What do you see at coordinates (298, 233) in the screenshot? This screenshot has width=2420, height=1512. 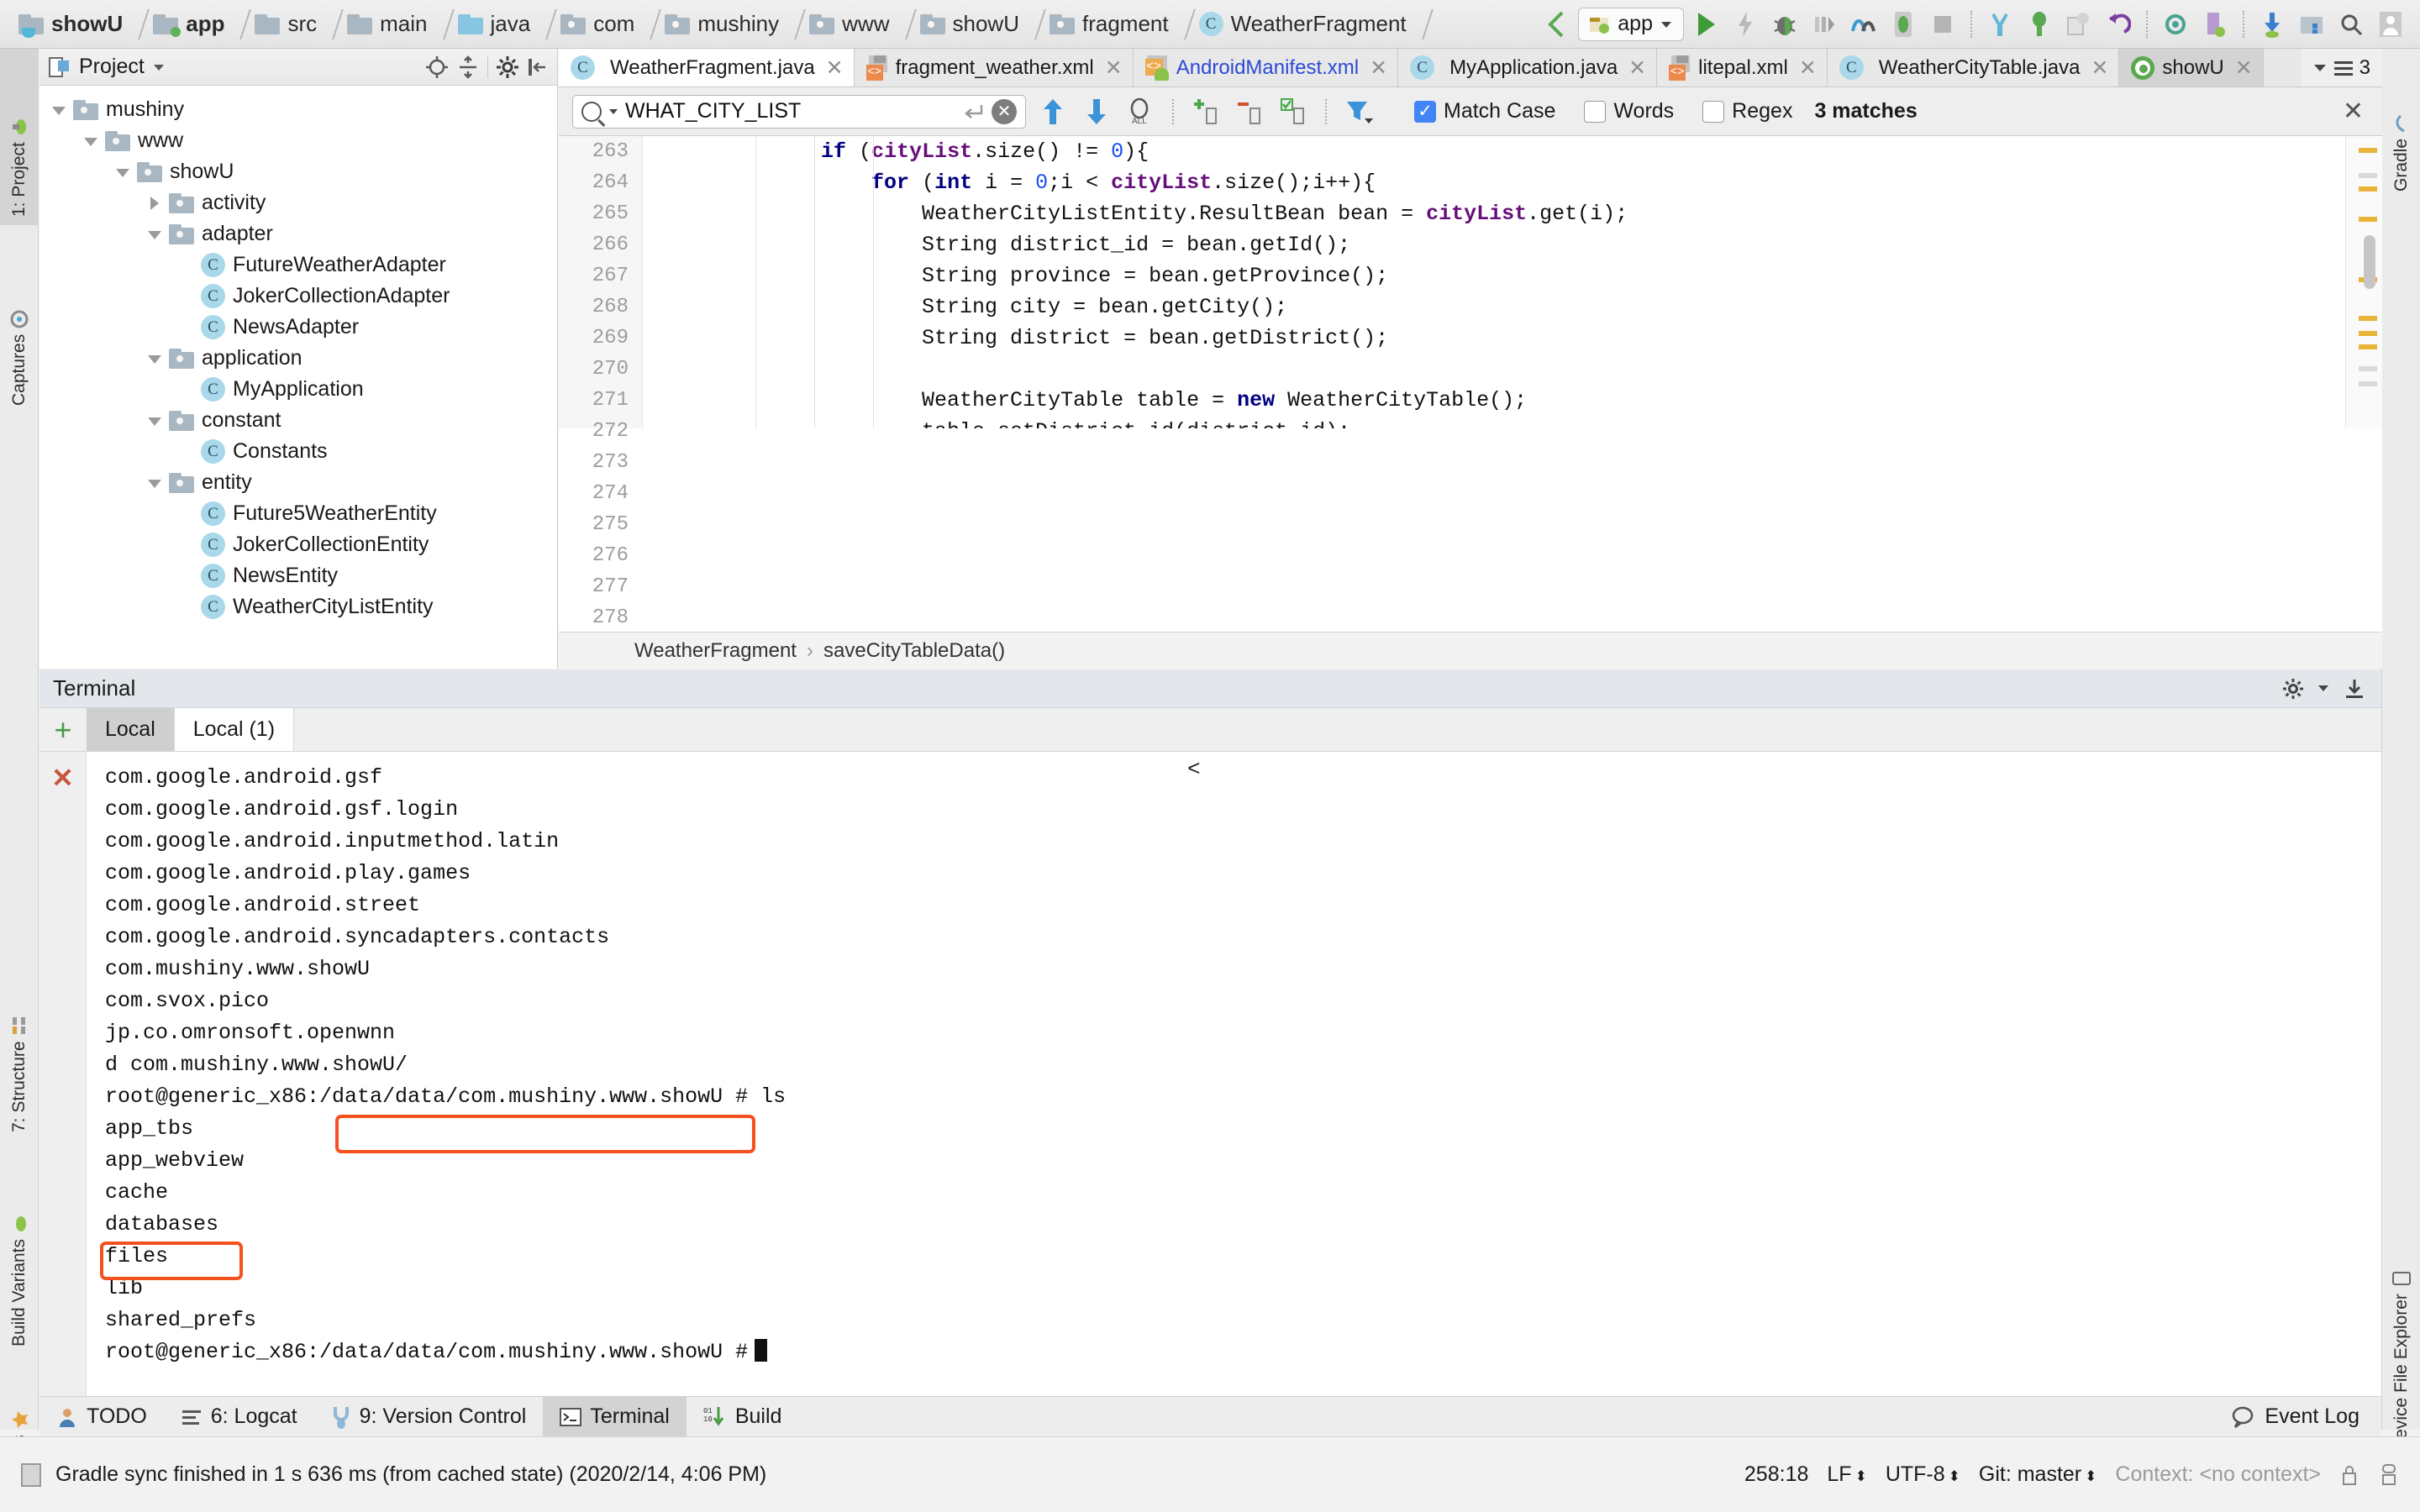 I see `tree-item-adapter: adapter` at bounding box center [298, 233].